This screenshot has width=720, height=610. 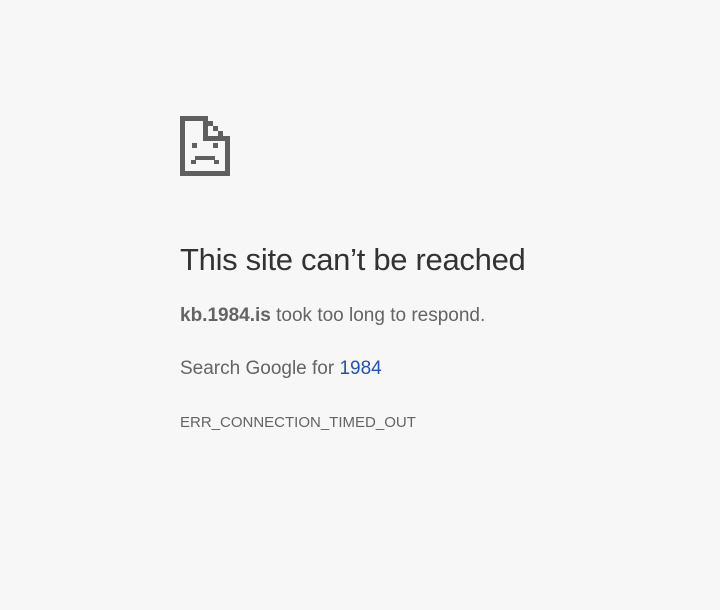 What do you see at coordinates (353, 259) in the screenshot?
I see `error-title: This site can’t be reached` at bounding box center [353, 259].